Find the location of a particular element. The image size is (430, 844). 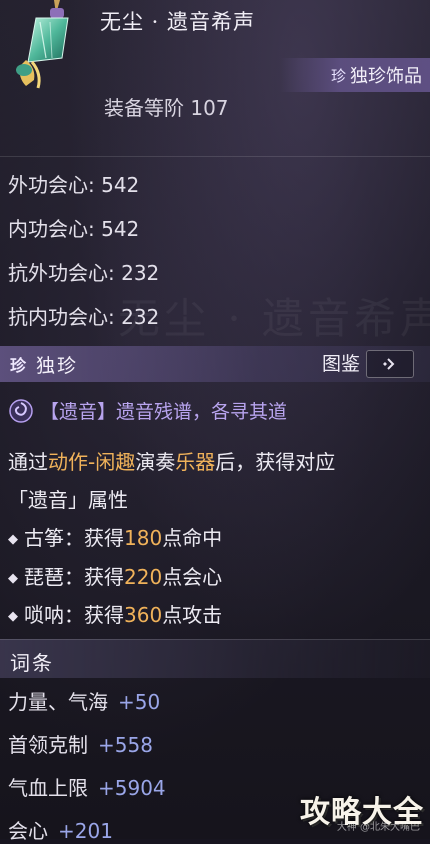

effect-highlight: 乐器 is located at coordinates (195, 462).